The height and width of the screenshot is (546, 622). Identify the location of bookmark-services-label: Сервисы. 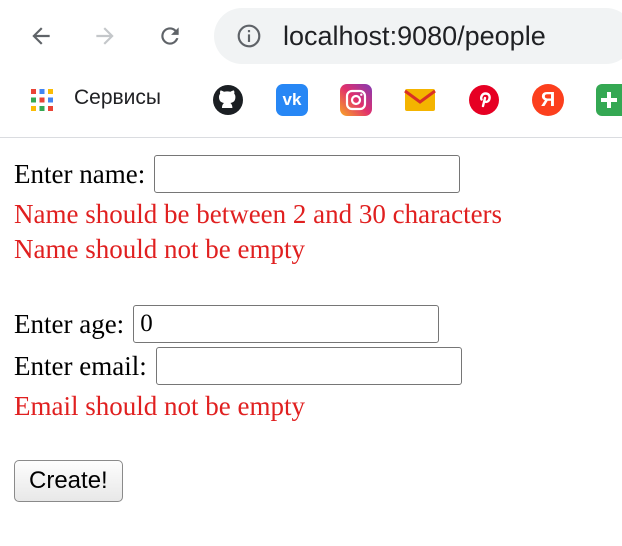
(117, 98).